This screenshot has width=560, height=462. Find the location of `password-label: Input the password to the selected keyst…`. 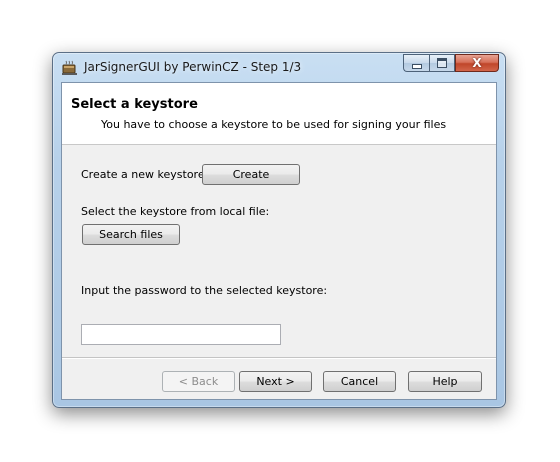

password-label: Input the password to the selected keyst… is located at coordinates (204, 290).